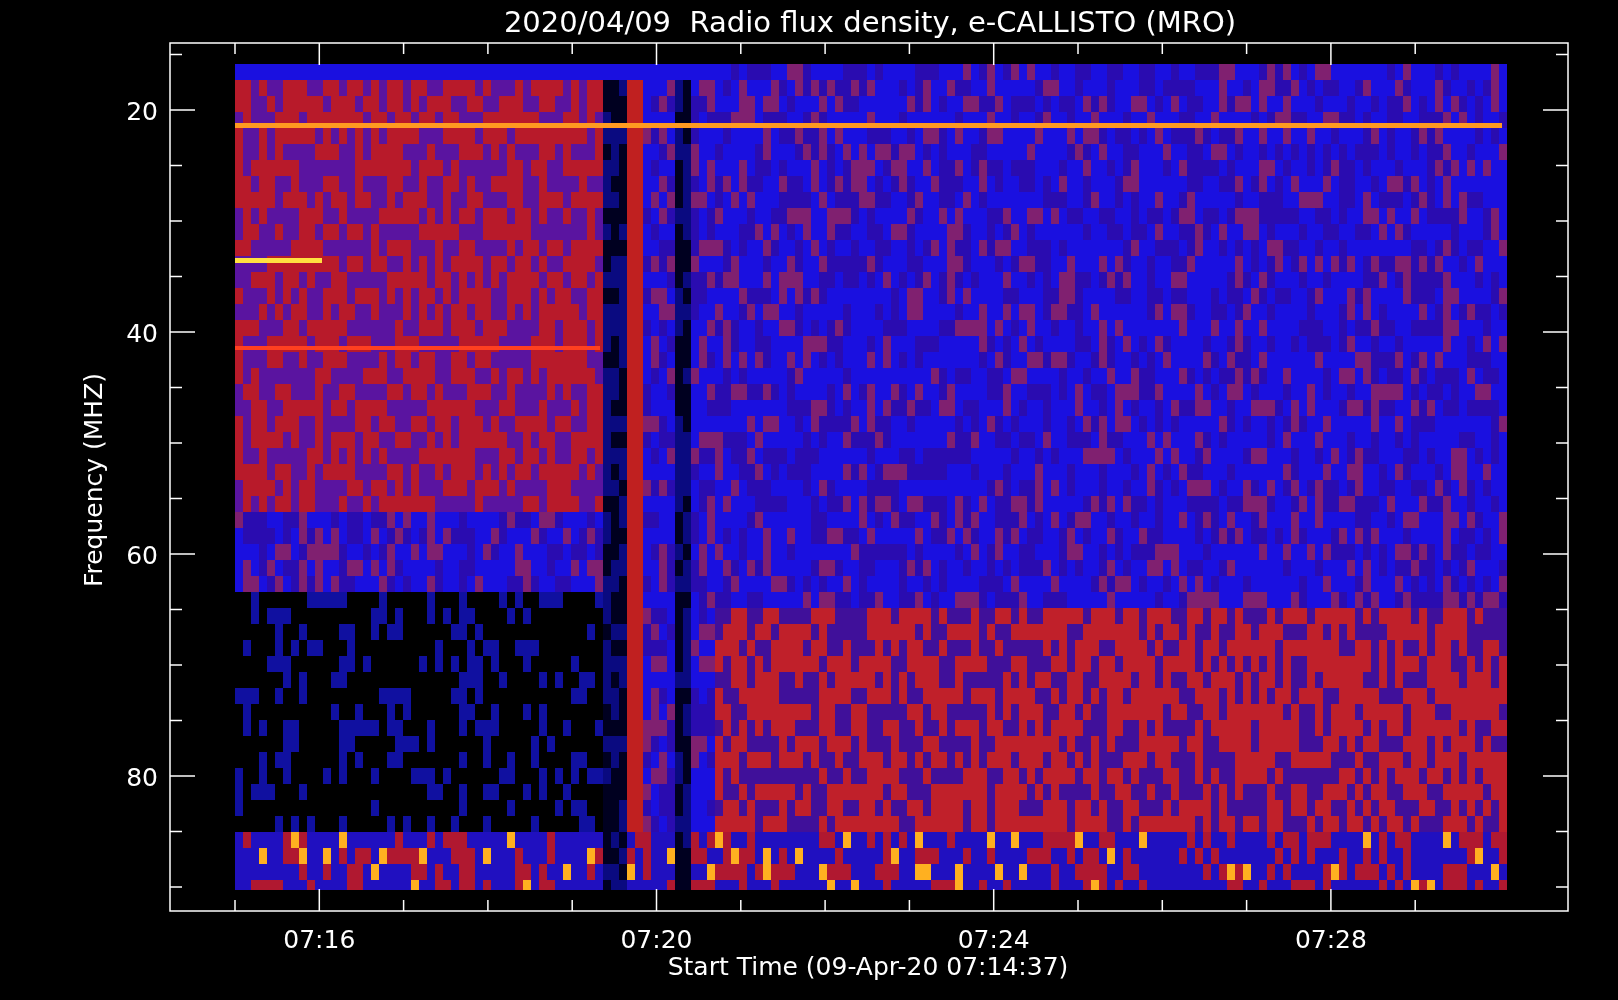 The image size is (1618, 1000). I want to click on y-tick-label: 40, so click(142, 333).